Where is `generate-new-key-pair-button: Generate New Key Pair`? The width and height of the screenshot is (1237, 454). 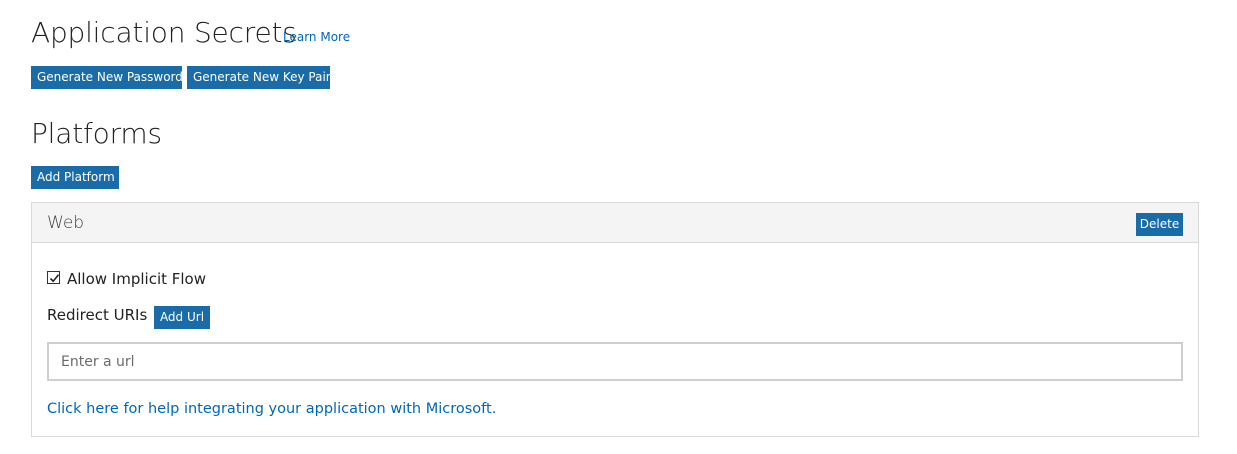 generate-new-key-pair-button: Generate New Key Pair is located at coordinates (259, 77).